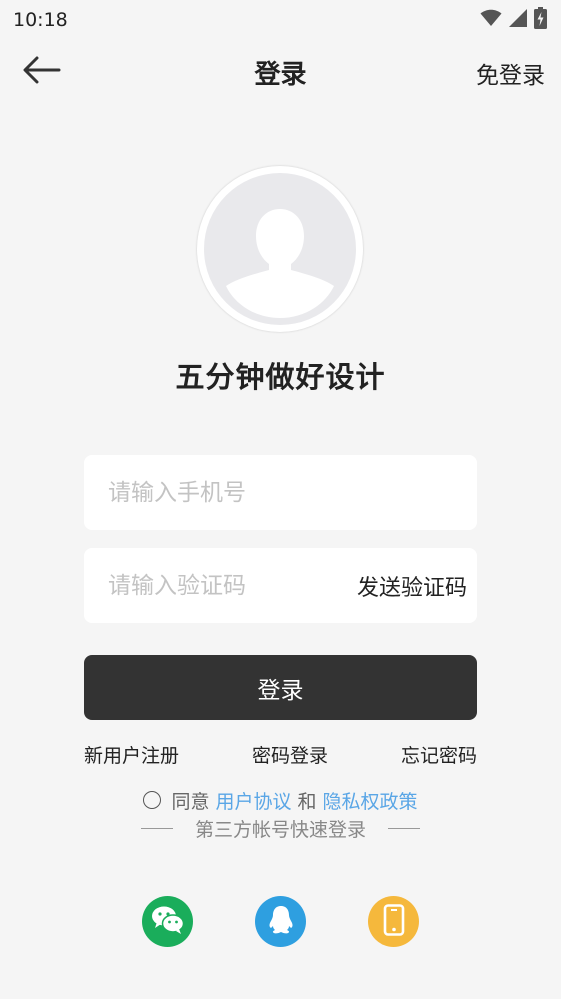 This screenshot has height=999, width=561. I want to click on wechat-login-button, so click(167, 921).